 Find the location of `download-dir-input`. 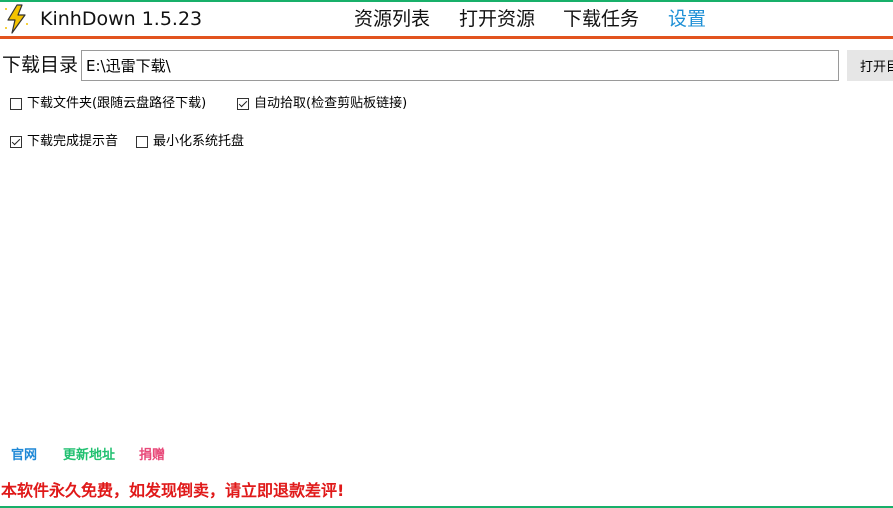

download-dir-input is located at coordinates (460, 65).